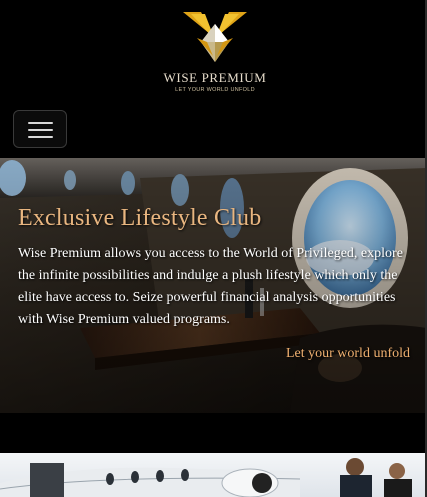 This screenshot has width=427, height=497. I want to click on menu-toggle-button, so click(40, 129).